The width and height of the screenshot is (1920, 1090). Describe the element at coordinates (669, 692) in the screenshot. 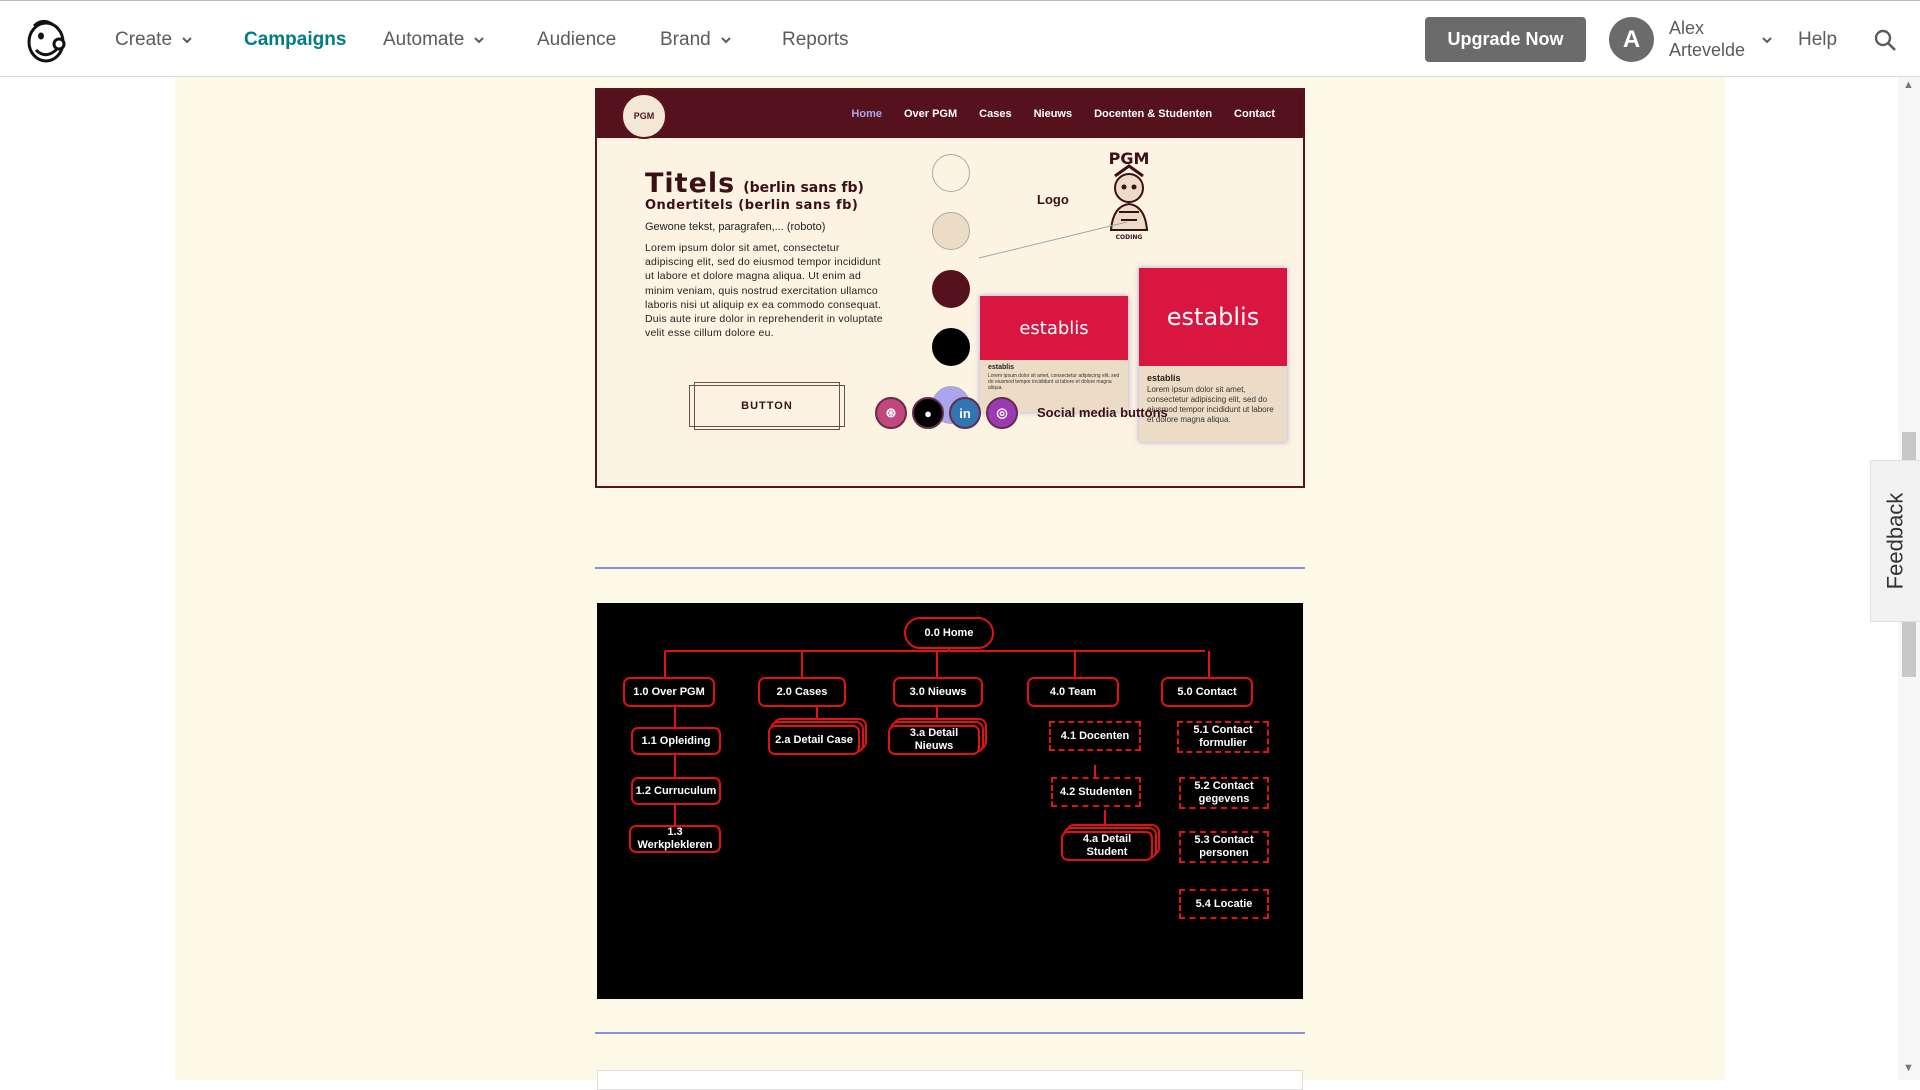

I see `sitemap-node-over-pgm: 1.0 Over PGM` at that location.